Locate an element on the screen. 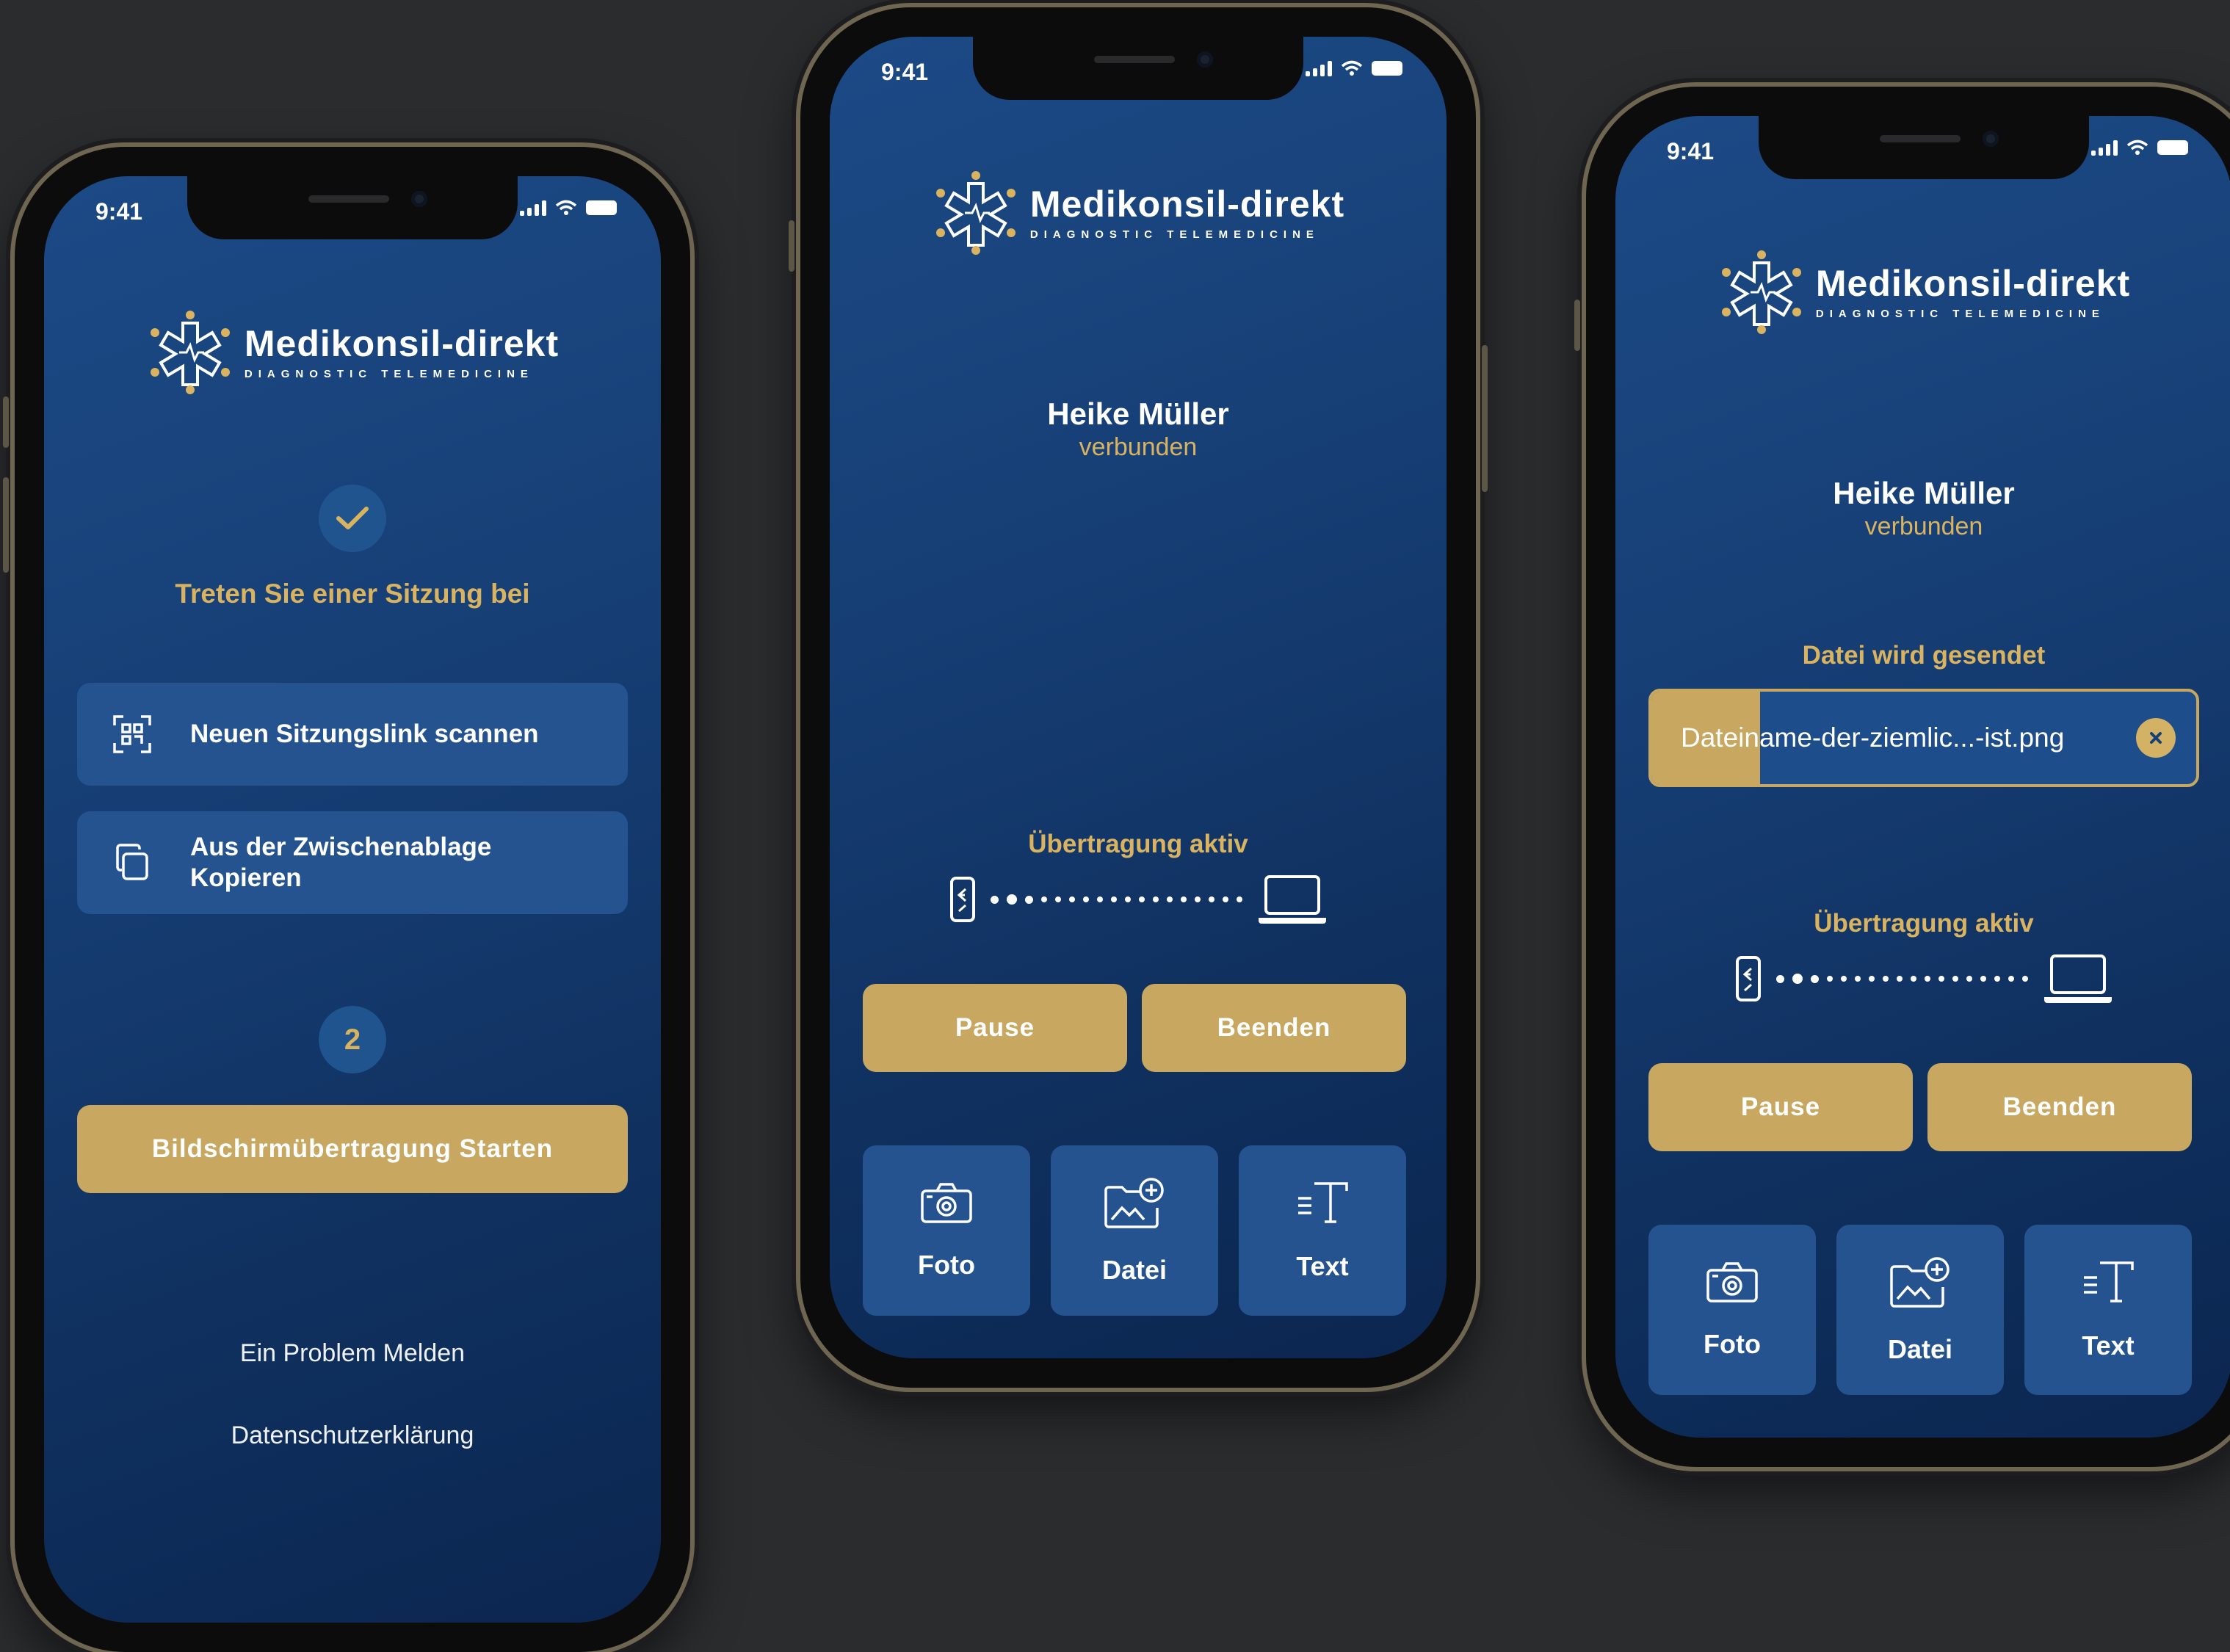 The width and height of the screenshot is (2230, 1652). checkmark-icon is located at coordinates (352, 518).